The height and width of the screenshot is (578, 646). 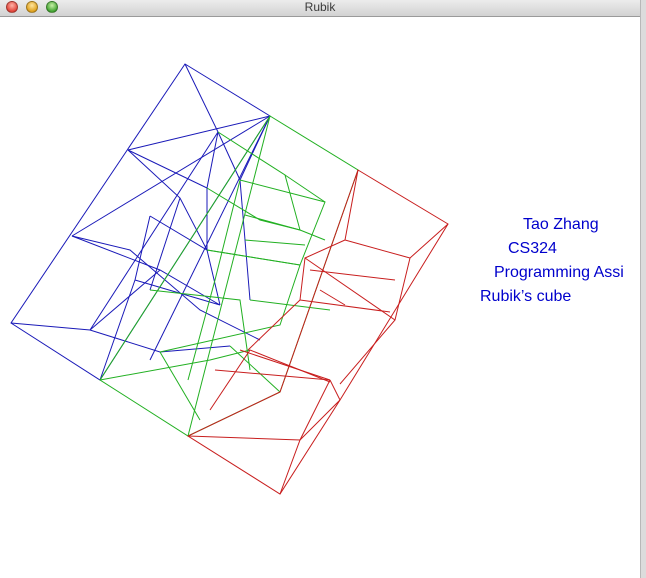 I want to click on subject-label: Rubik’s cube, so click(x=526, y=296).